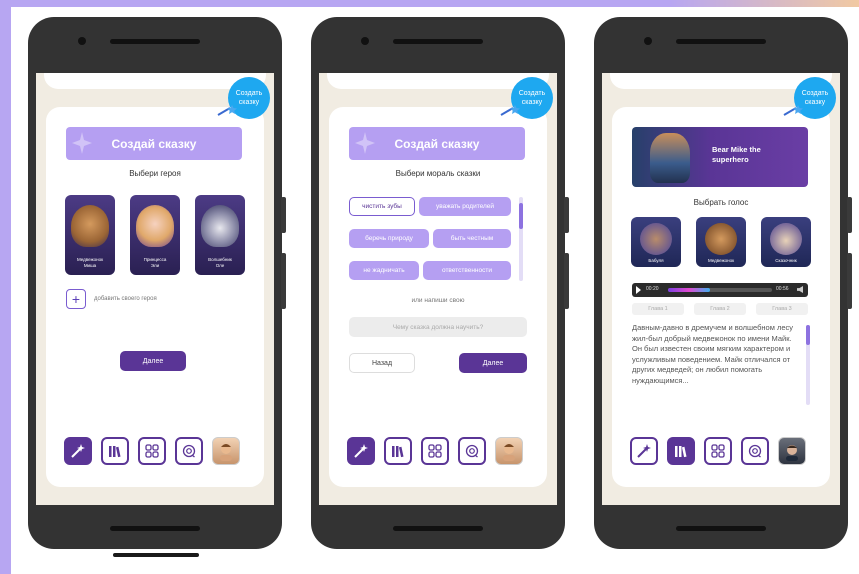 The height and width of the screenshot is (574, 859). I want to click on page-title-banner: Создай сказку, so click(154, 143).